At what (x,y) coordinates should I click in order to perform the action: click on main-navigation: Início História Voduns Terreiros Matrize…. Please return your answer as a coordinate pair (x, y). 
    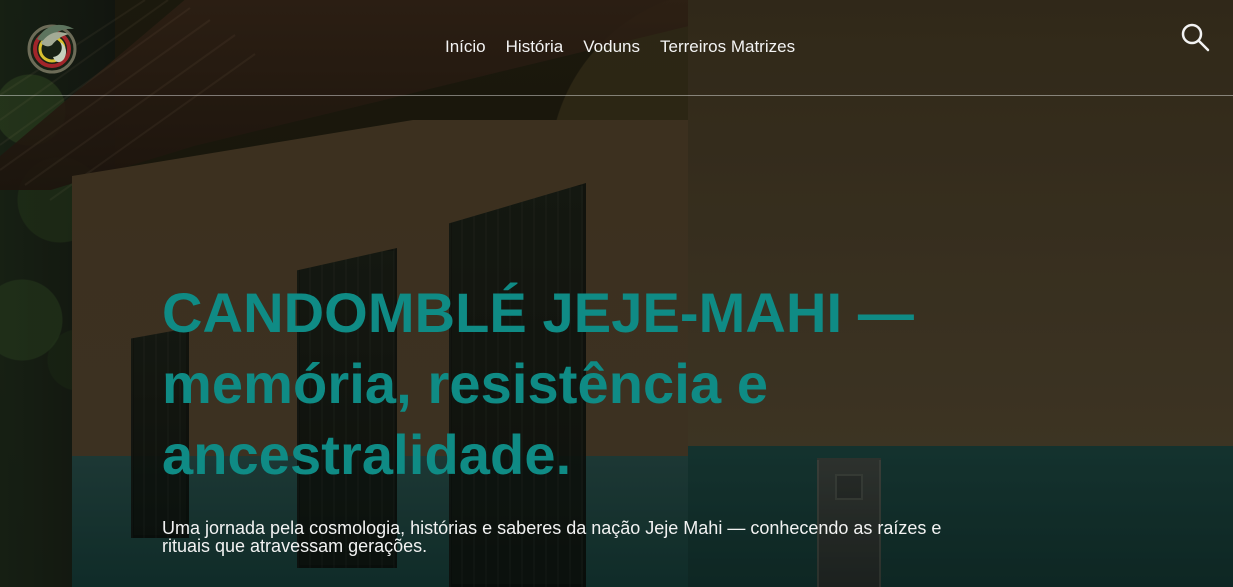
    Looking at the image, I should click on (620, 47).